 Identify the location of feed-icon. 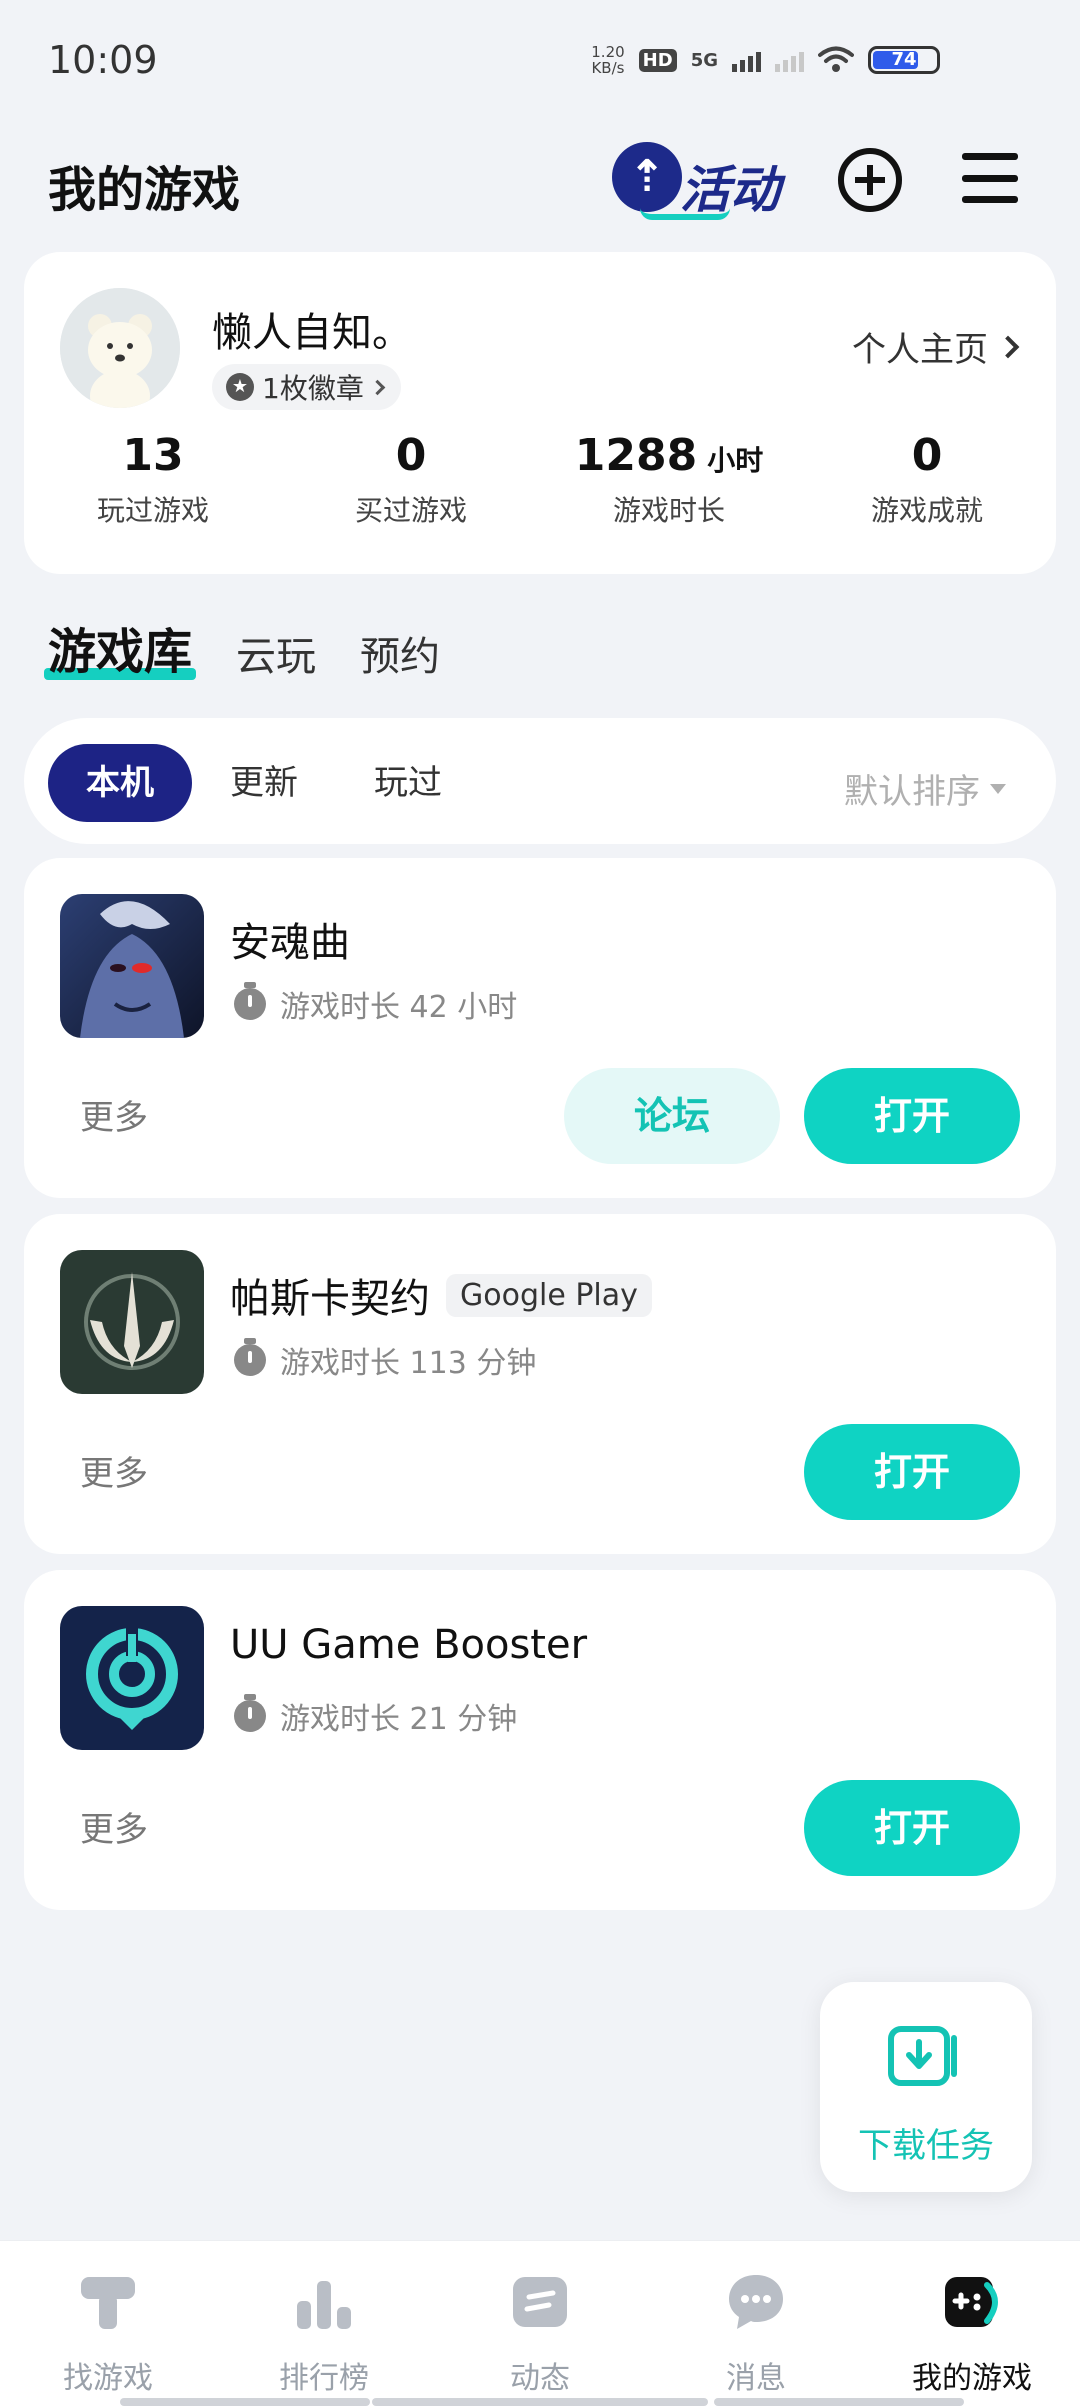
(540, 2302).